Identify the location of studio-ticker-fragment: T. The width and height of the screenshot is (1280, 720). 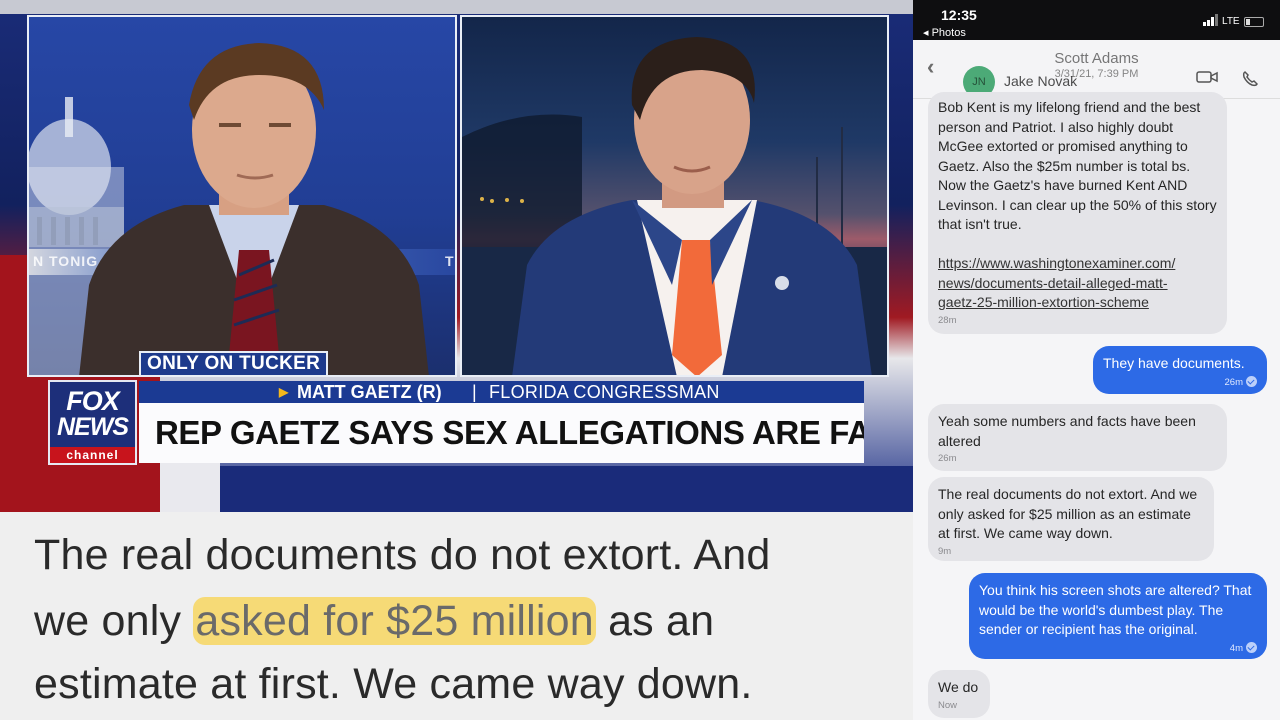
(449, 261).